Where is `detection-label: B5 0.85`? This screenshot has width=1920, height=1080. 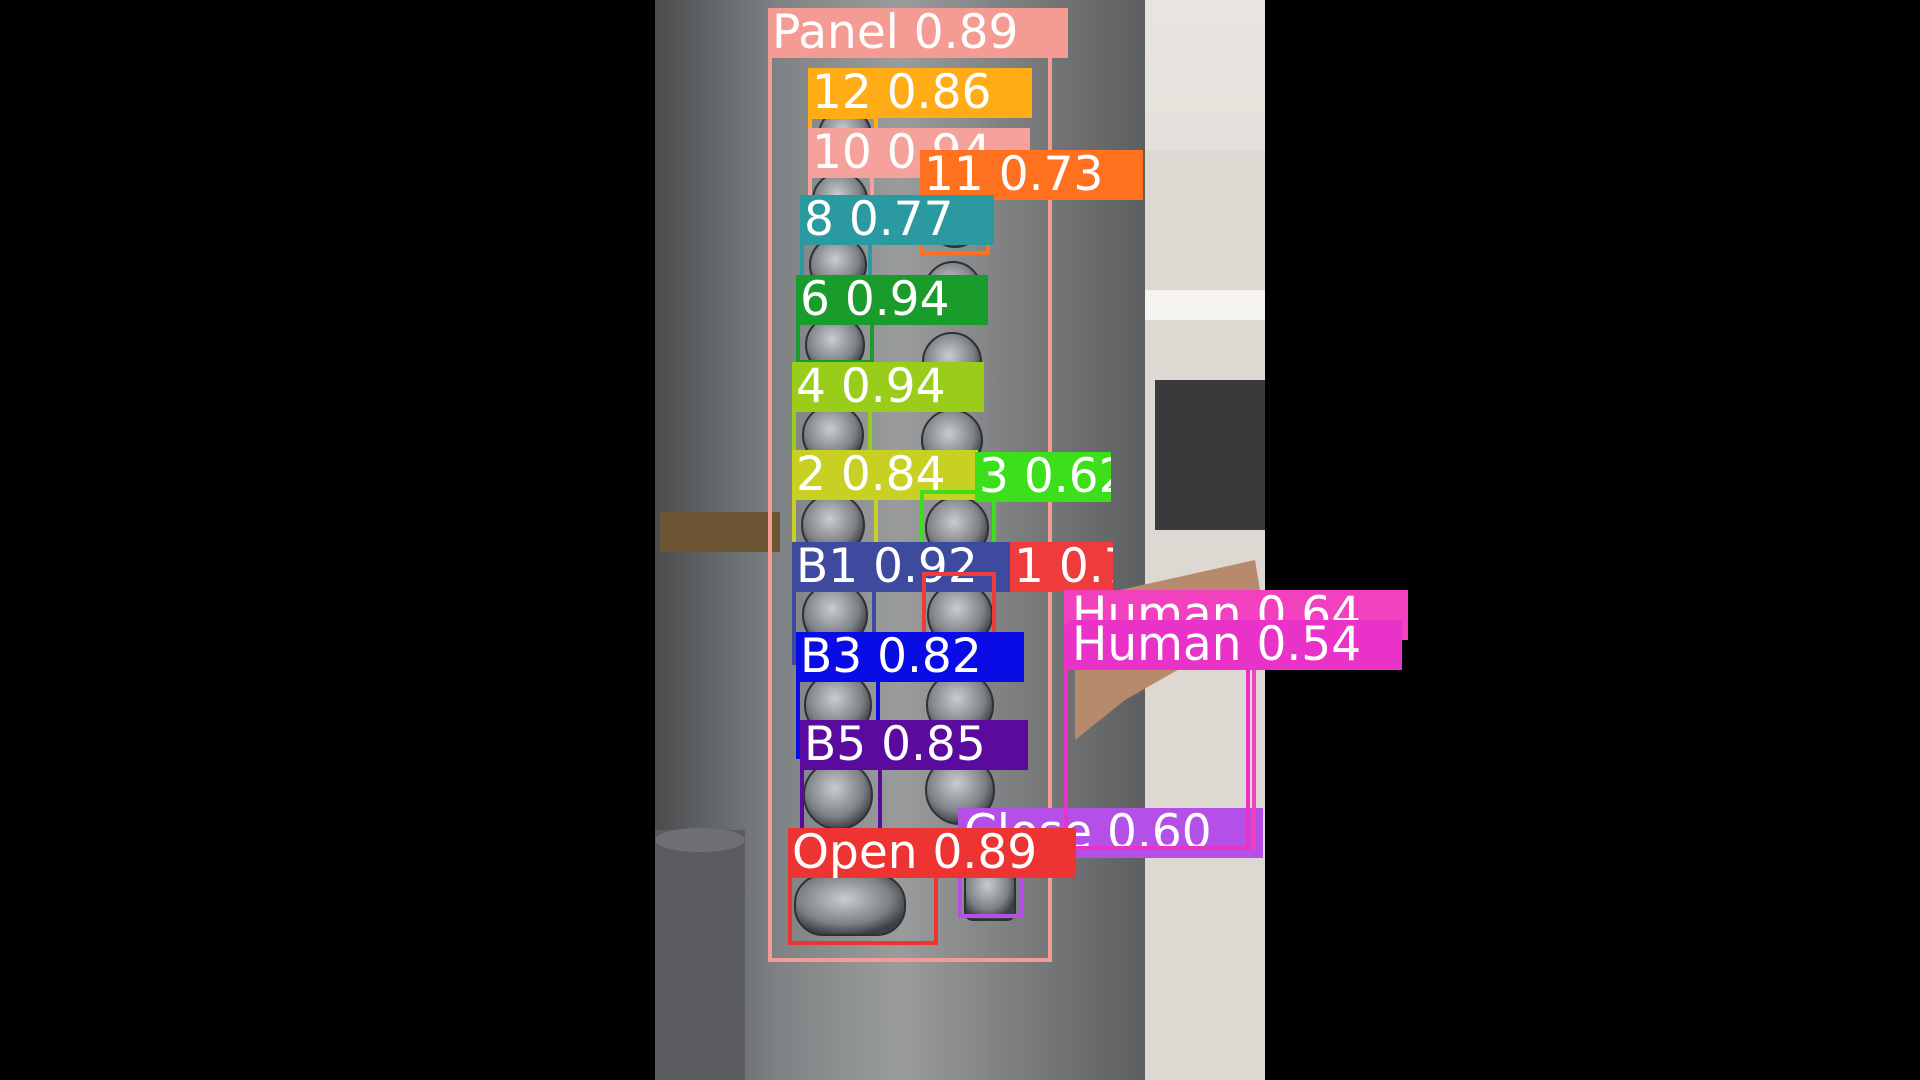 detection-label: B5 0.85 is located at coordinates (914, 745).